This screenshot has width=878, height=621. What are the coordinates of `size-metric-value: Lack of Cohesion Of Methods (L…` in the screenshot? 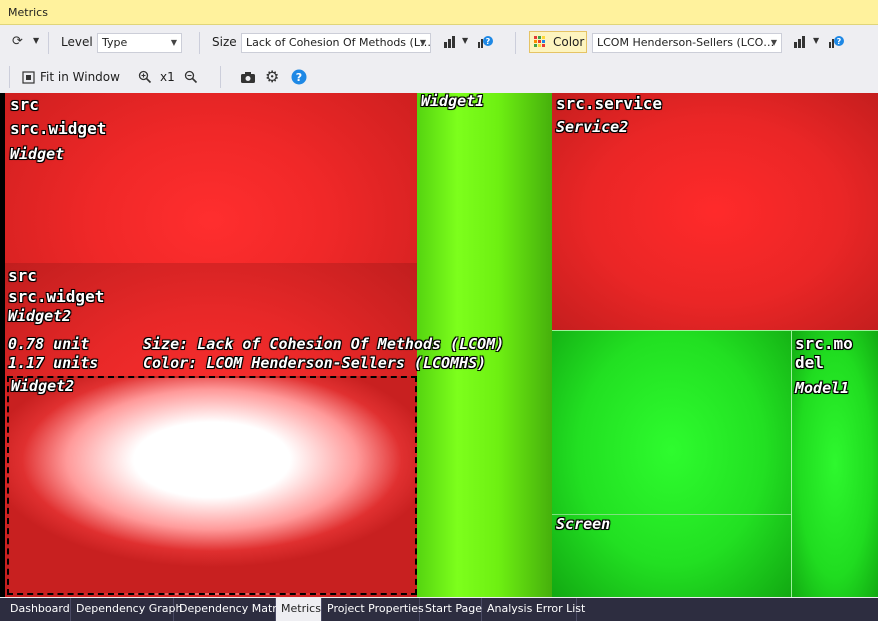 It's located at (338, 42).